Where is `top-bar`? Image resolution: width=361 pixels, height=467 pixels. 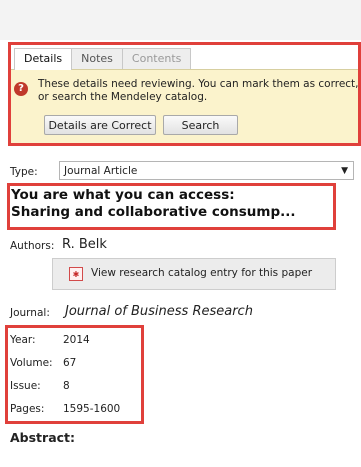
top-bar is located at coordinates (180, 20).